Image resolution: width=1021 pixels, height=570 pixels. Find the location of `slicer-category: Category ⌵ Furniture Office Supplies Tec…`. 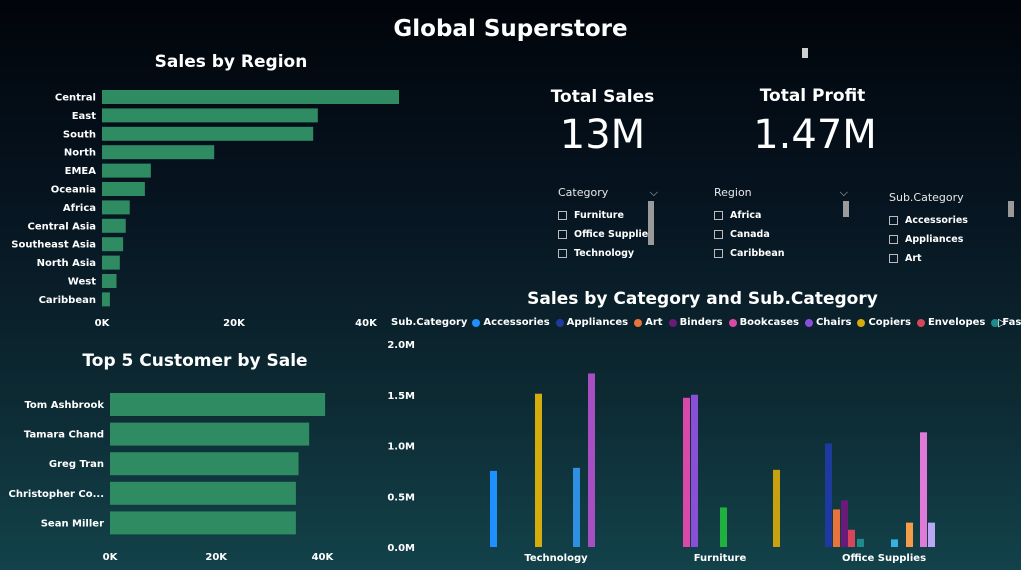

slicer-category: Category ⌵ Furniture Office Supplies Tec… is located at coordinates (608, 224).